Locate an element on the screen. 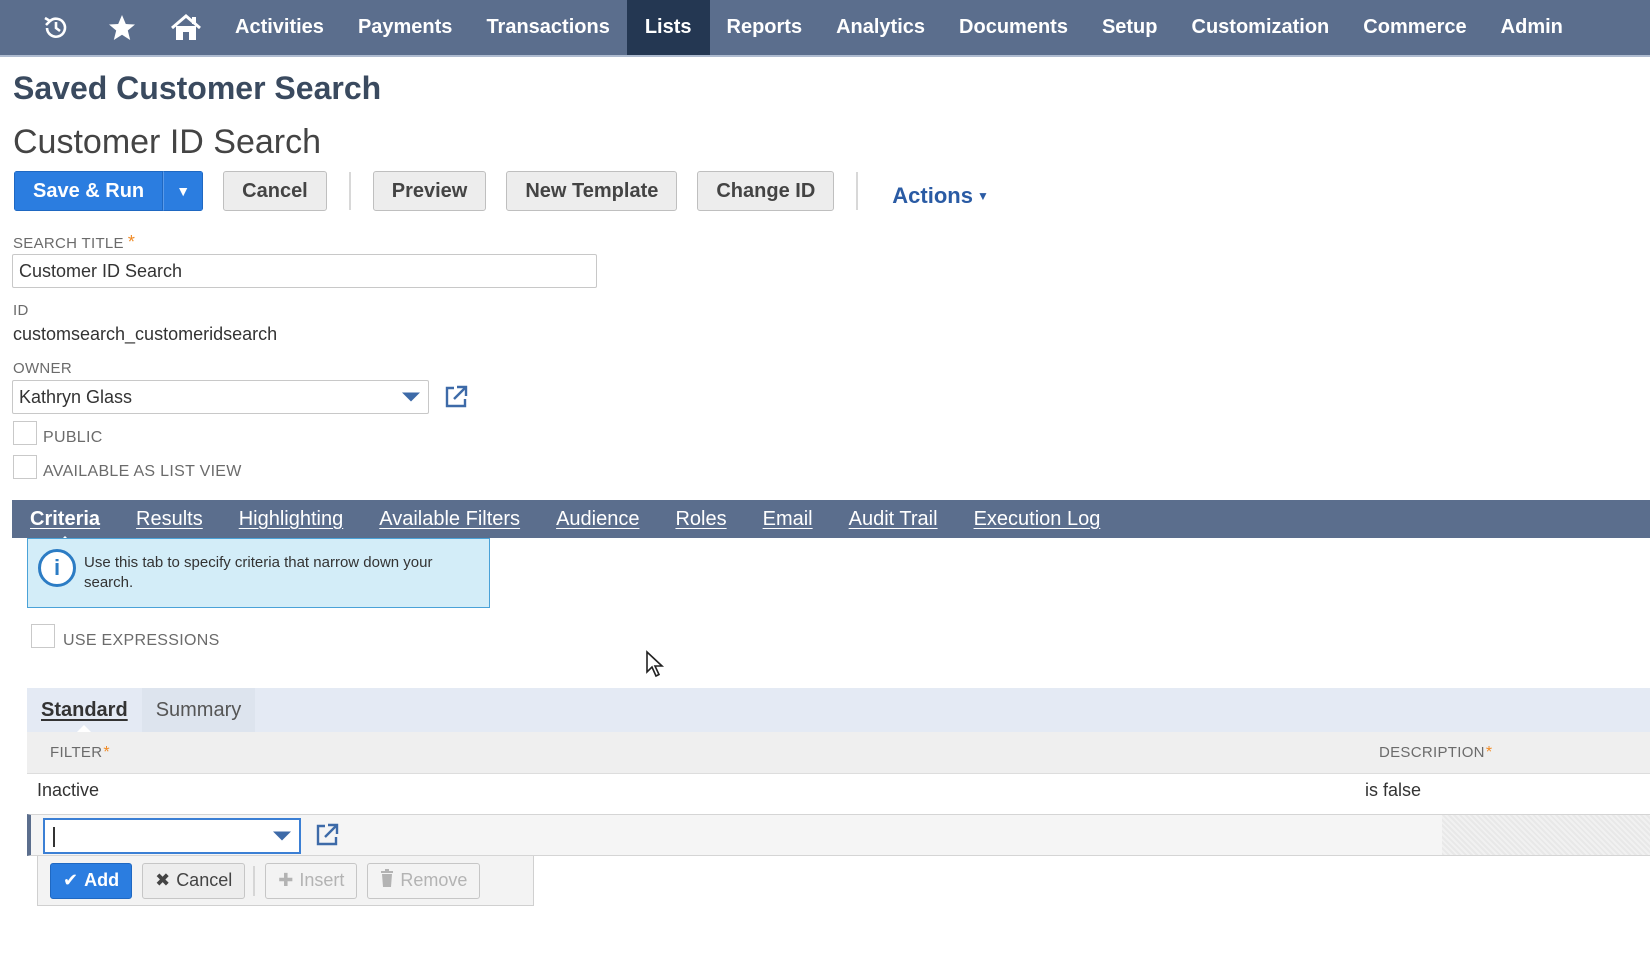 The width and height of the screenshot is (1650, 971). cancel-button: Cancel is located at coordinates (275, 191).